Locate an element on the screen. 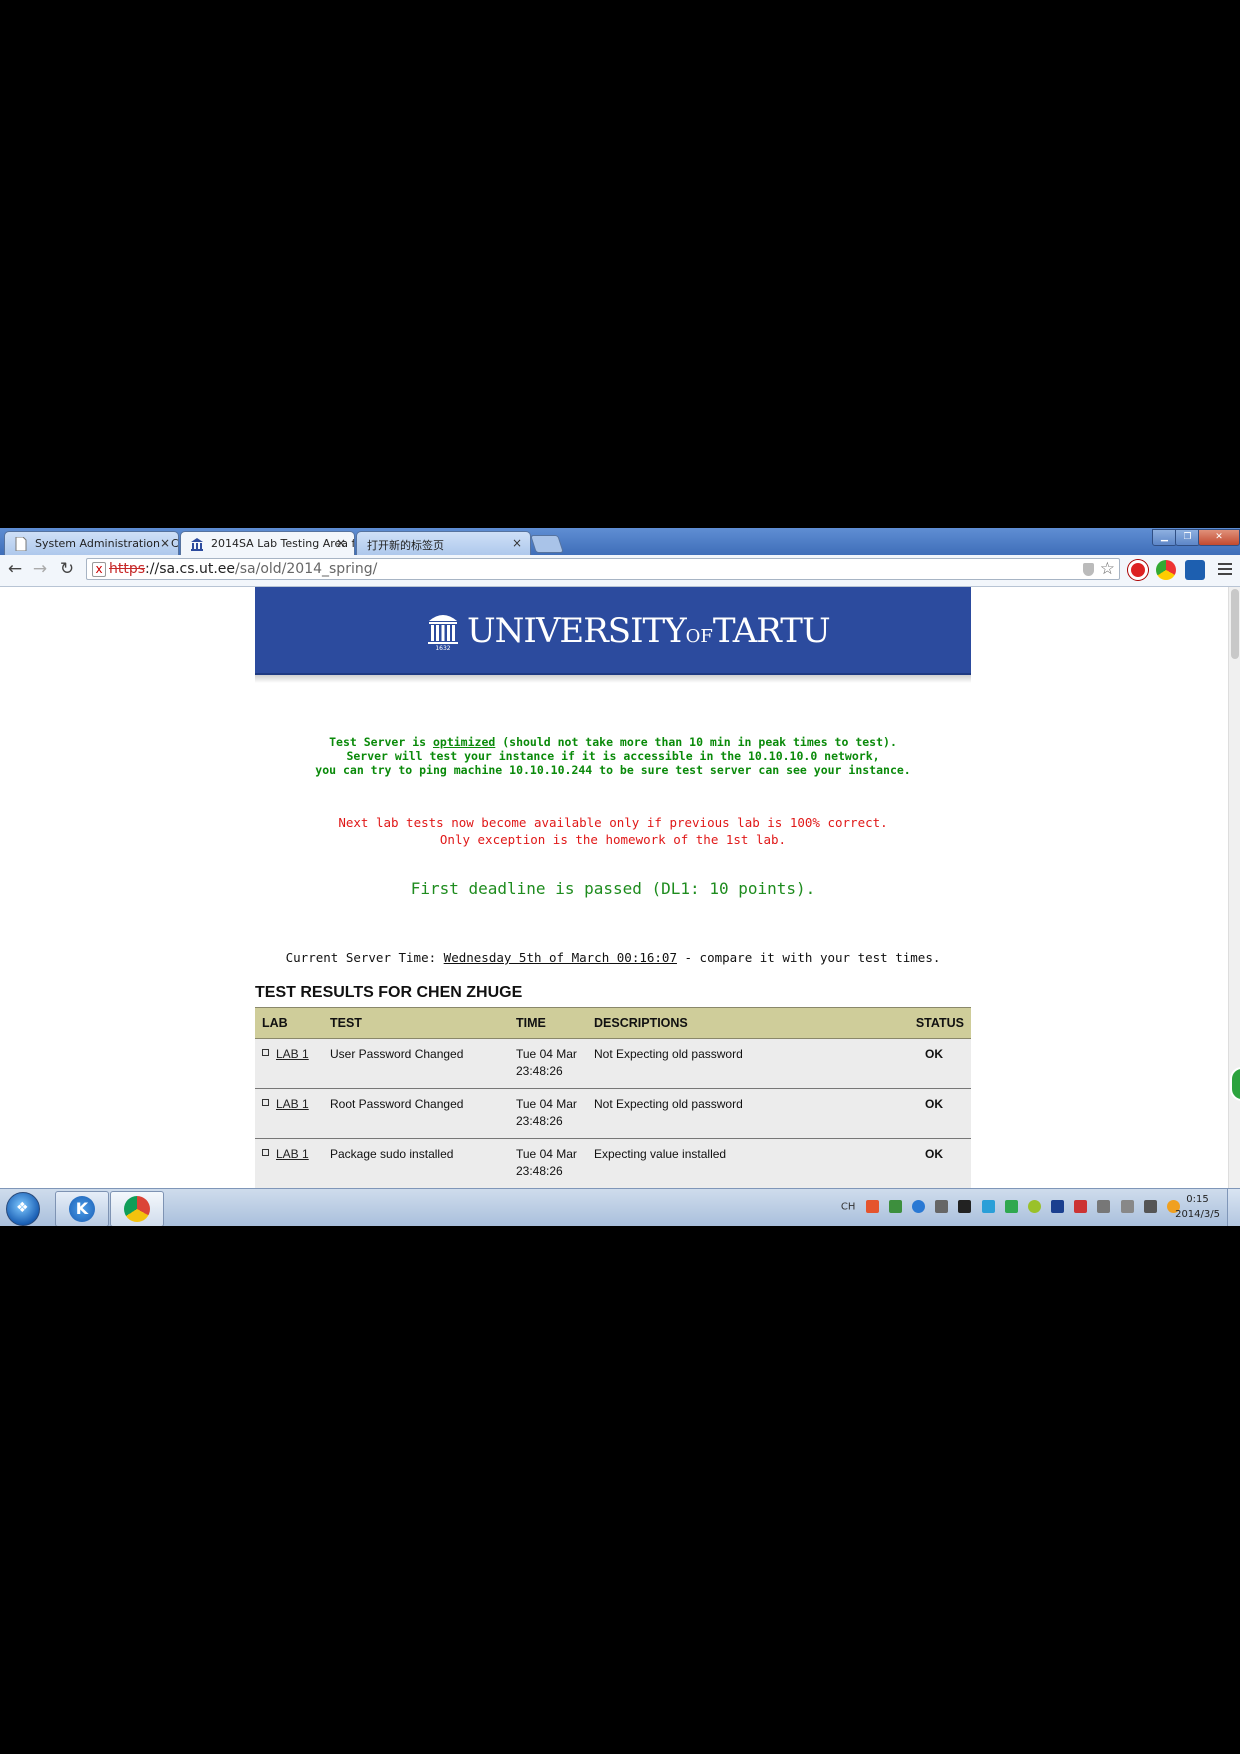  column-header-status: STATUS is located at coordinates (934, 1023).